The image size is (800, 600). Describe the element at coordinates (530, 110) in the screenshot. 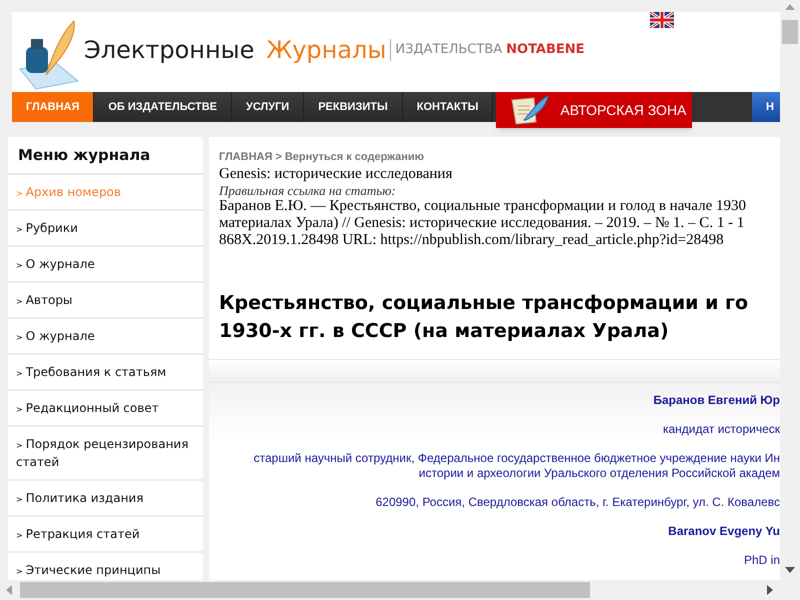

I see `paper-quill-icon` at that location.